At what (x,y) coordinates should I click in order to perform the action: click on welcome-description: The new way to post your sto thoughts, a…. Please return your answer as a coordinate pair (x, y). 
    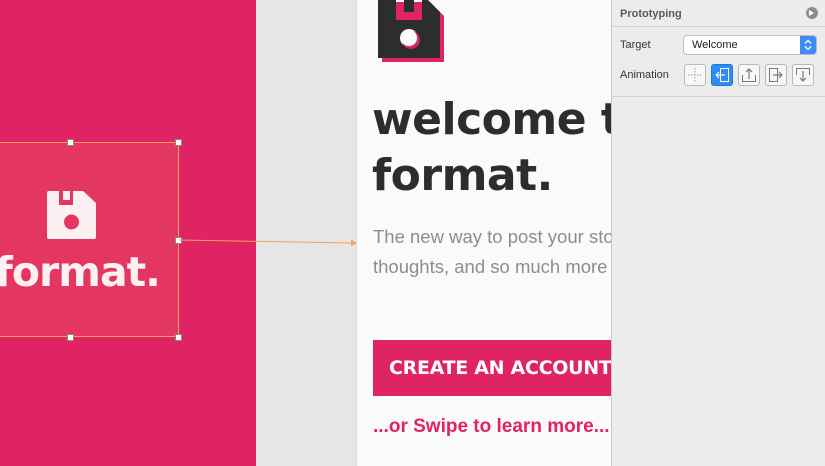
    Looking at the image, I should click on (492, 252).